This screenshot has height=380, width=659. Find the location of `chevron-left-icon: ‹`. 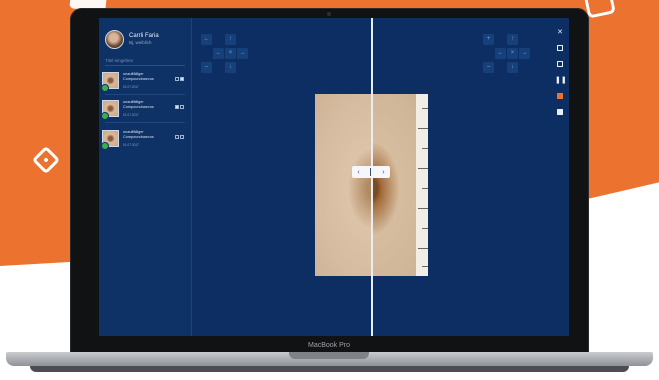

chevron-left-icon: ‹ is located at coordinates (358, 172).